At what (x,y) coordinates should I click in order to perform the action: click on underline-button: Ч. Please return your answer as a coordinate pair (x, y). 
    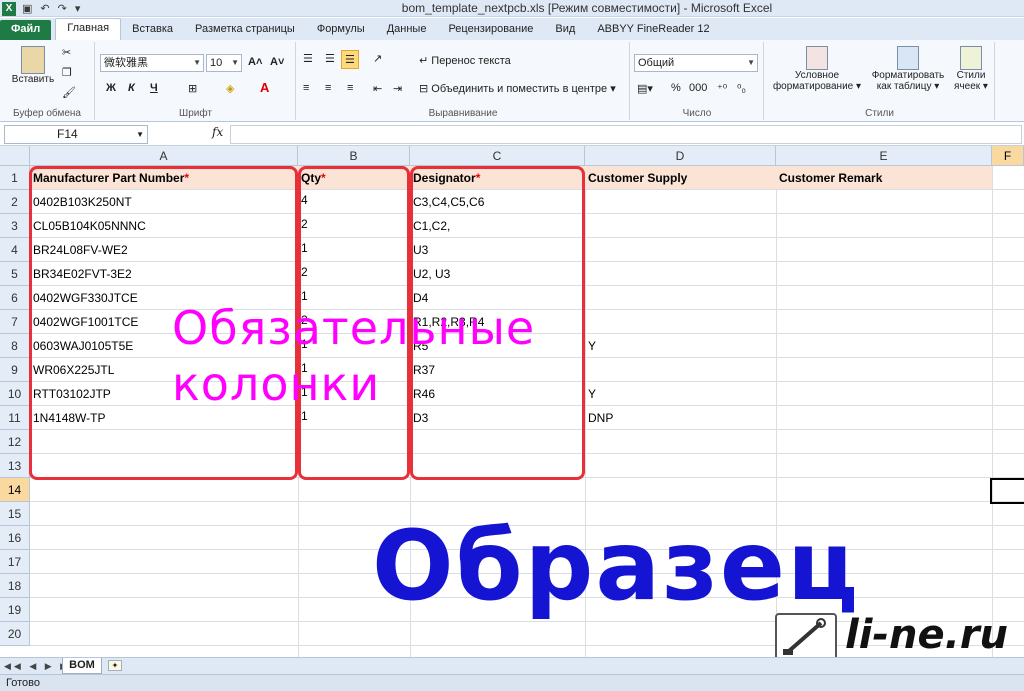
    Looking at the image, I should click on (154, 88).